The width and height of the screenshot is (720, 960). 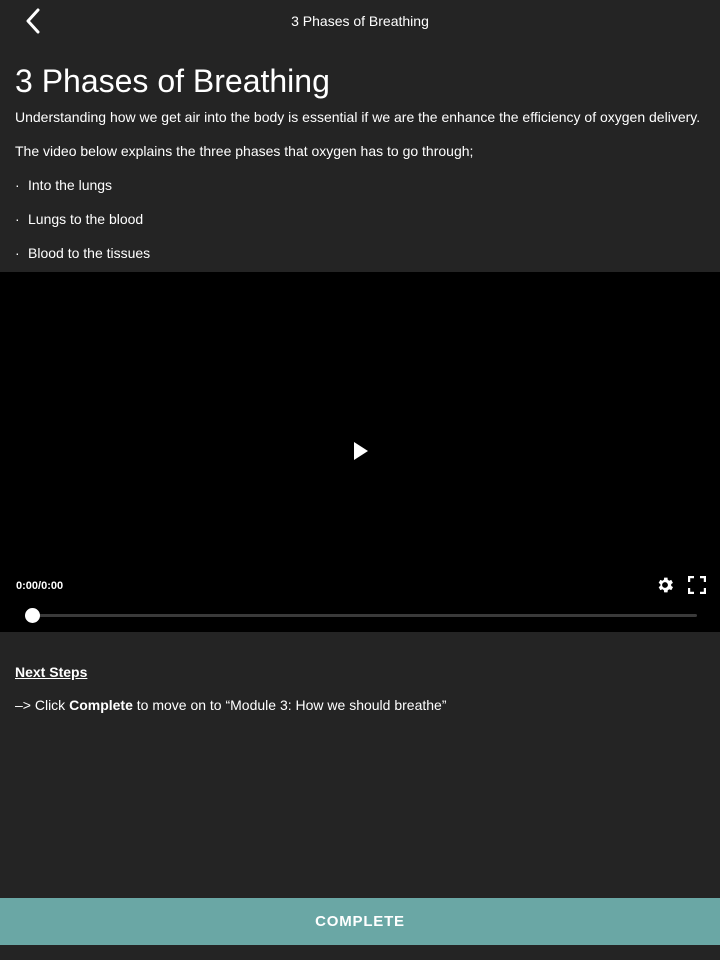 I want to click on gear-icon, so click(x=665, y=585).